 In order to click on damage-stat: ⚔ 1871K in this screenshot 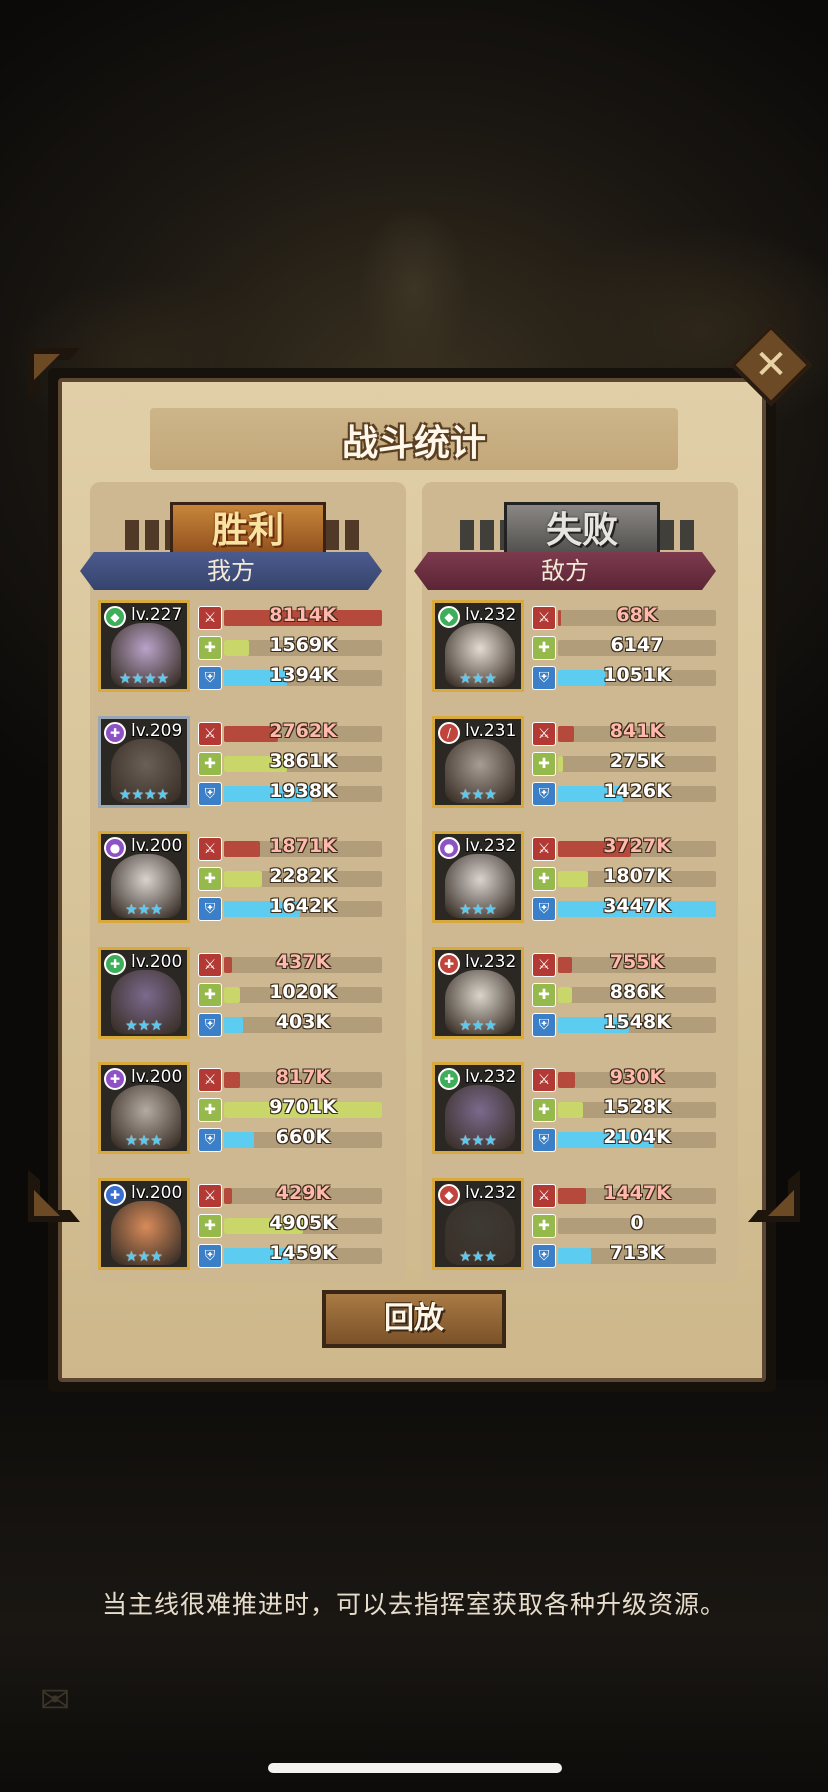, I will do `click(290, 848)`.